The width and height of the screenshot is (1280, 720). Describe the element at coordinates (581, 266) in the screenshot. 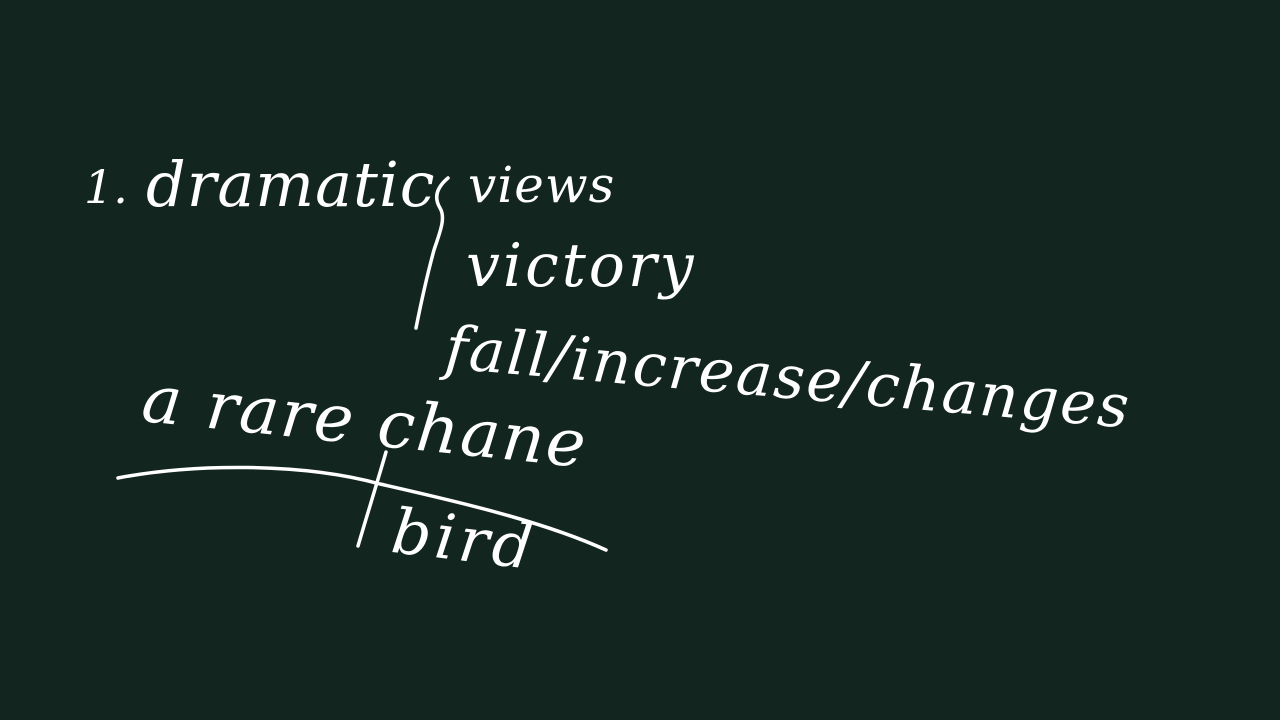

I see `option-victory: victory` at that location.